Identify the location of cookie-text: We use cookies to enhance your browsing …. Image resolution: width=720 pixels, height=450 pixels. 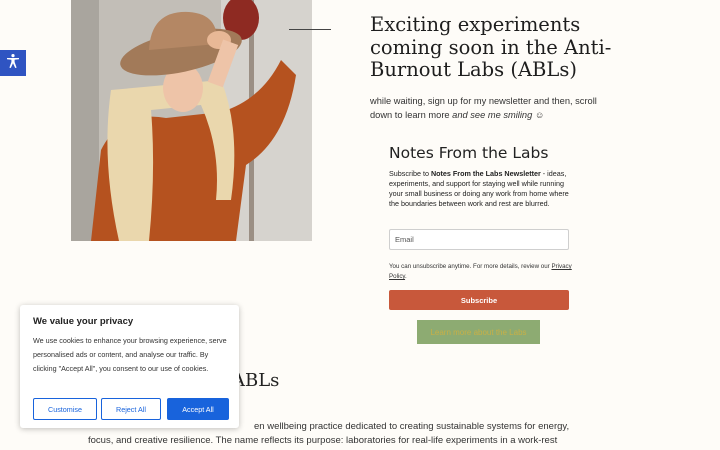
(130, 354).